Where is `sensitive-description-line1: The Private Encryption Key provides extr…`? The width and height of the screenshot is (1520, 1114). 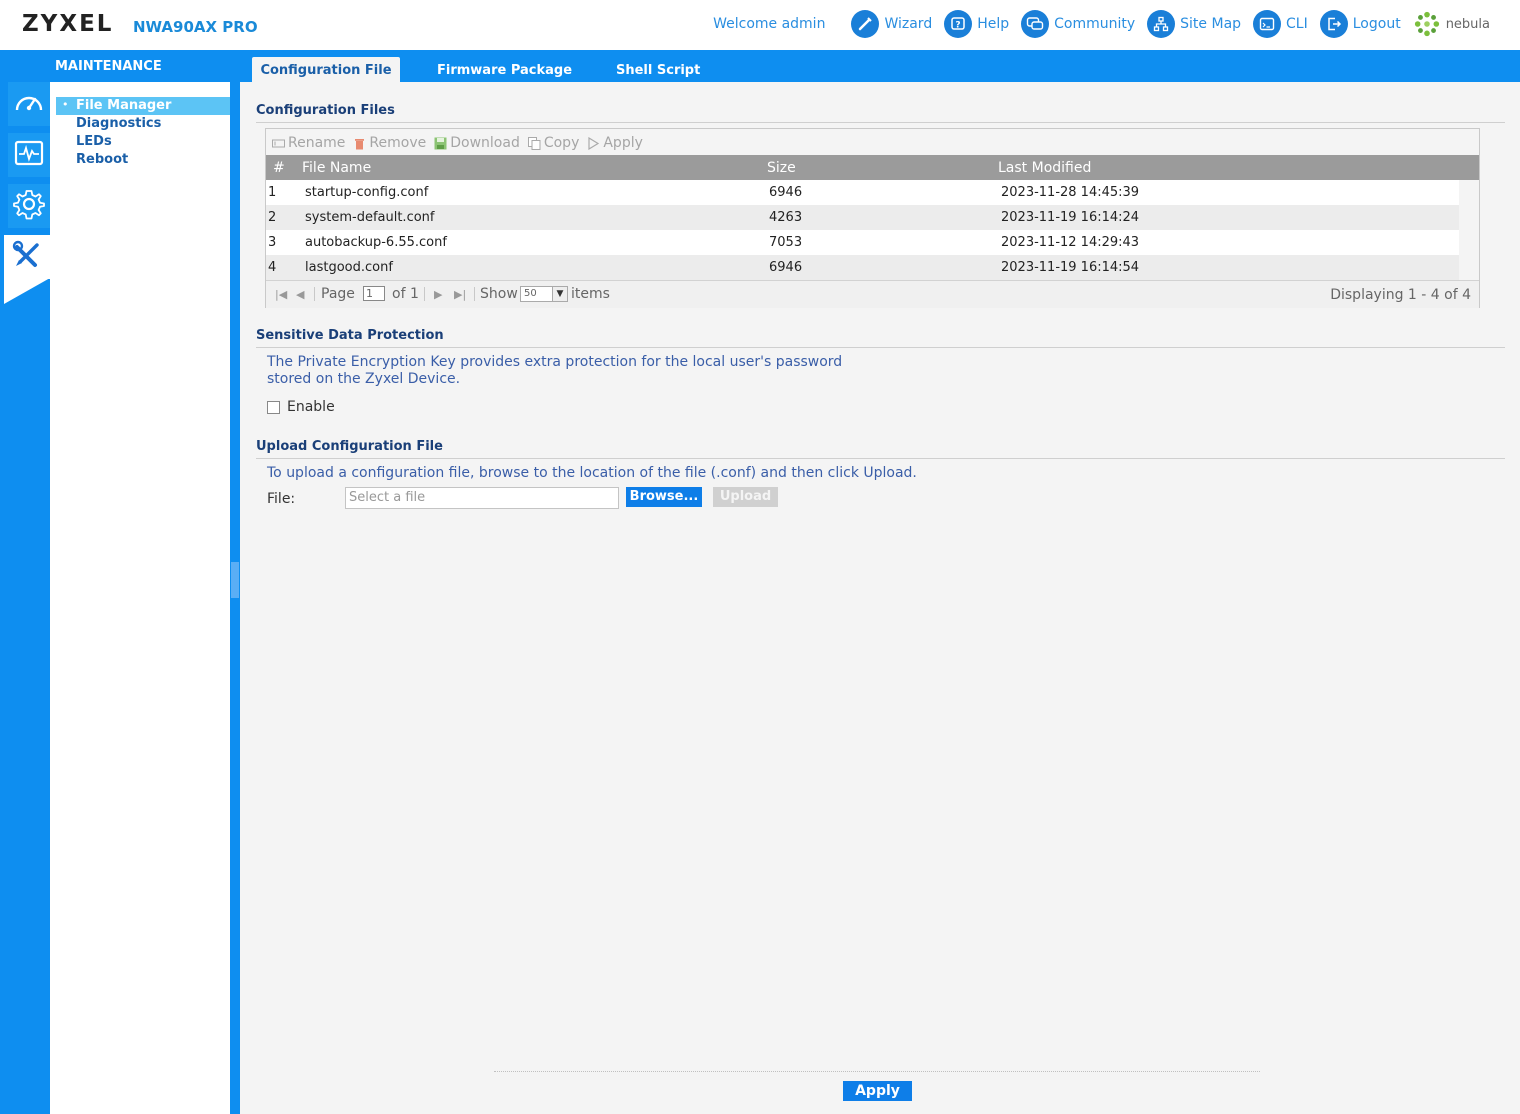
sensitive-description-line1: The Private Encryption Key provides extr… is located at coordinates (555, 362).